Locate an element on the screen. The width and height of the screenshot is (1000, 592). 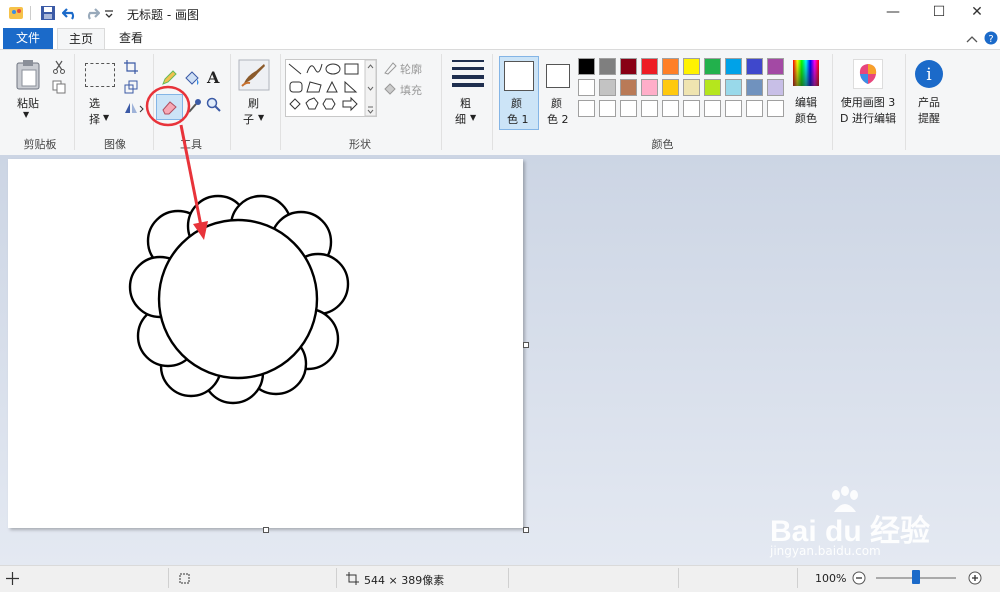
undo-icon is located at coordinates (70, 13).